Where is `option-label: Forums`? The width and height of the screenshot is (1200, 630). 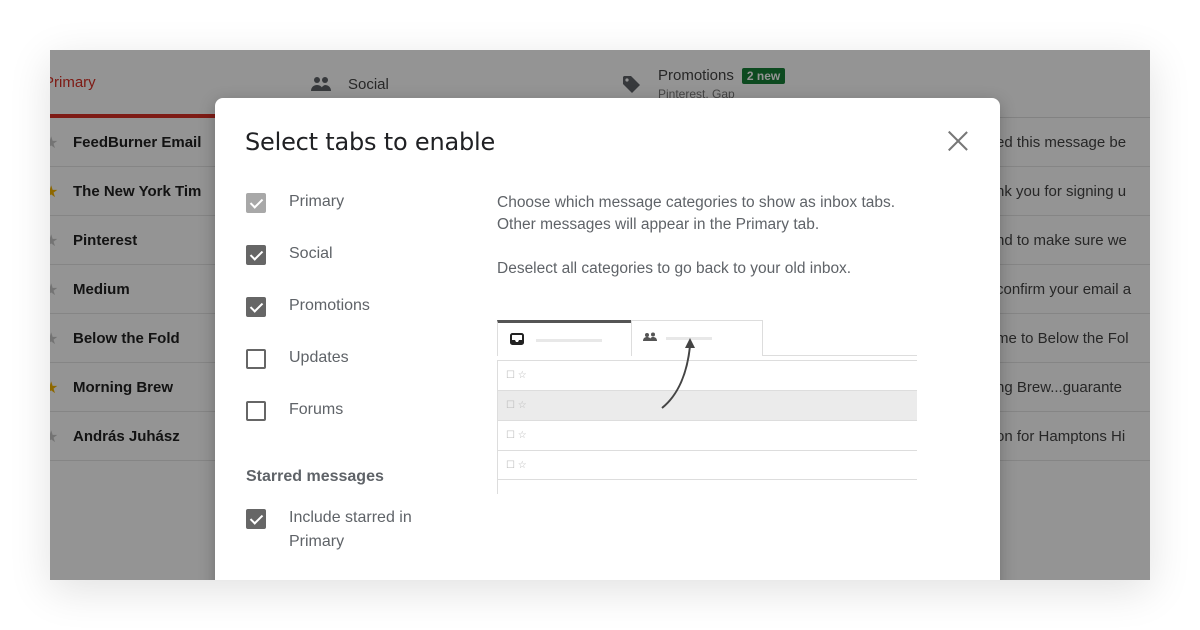 option-label: Forums is located at coordinates (316, 409).